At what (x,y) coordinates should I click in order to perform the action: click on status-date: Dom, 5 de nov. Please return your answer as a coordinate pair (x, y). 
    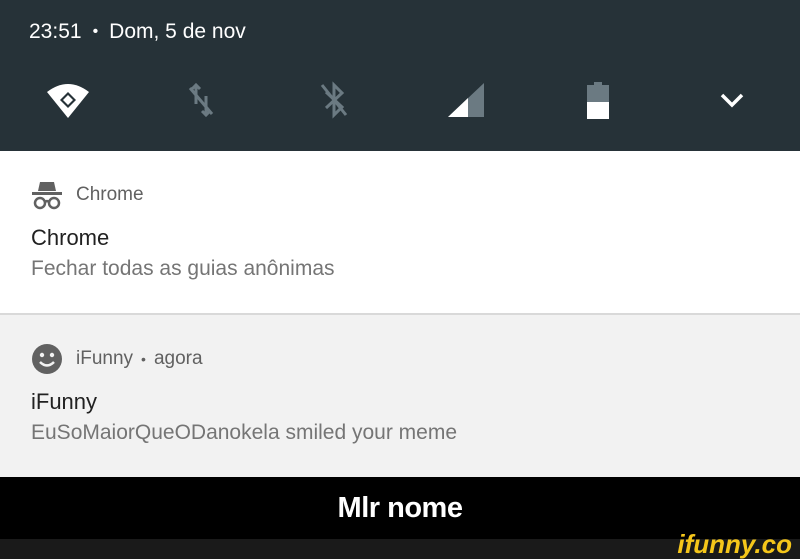
    Looking at the image, I should click on (177, 32).